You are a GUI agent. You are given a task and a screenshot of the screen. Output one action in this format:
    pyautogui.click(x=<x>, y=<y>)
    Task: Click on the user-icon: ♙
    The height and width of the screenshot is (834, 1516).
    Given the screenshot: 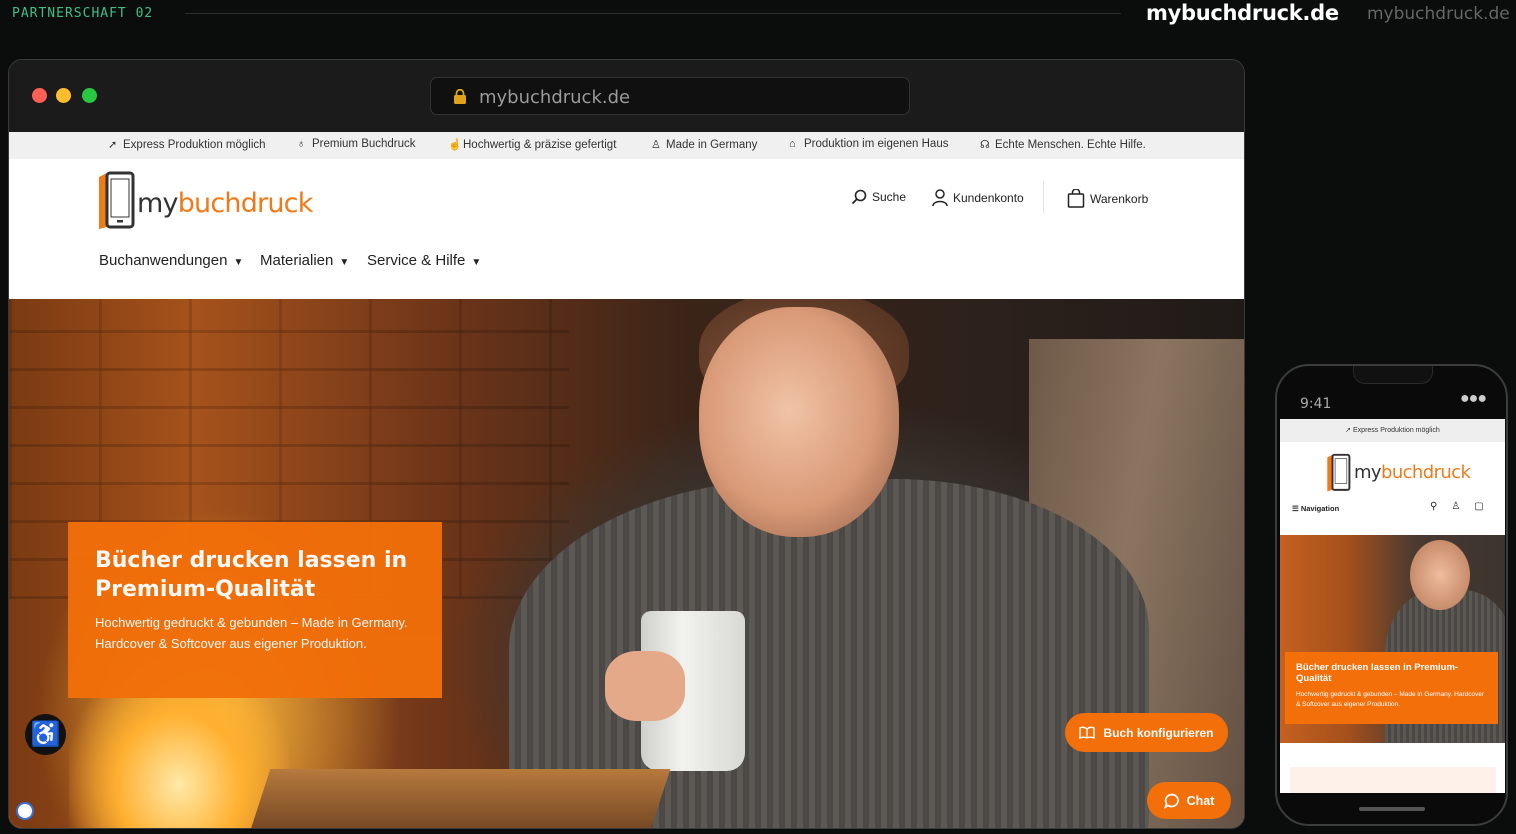 What is the action you would take?
    pyautogui.click(x=1462, y=506)
    